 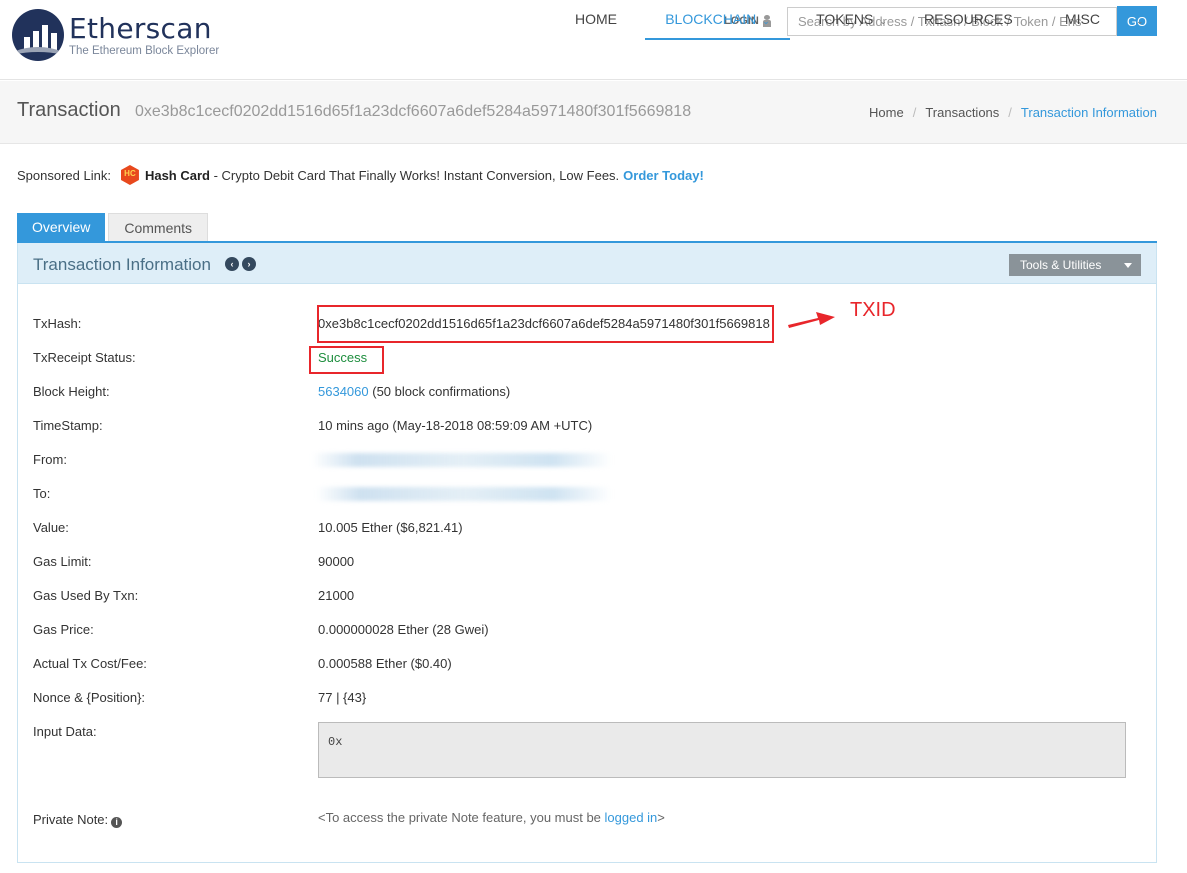 I want to click on to-address-redacted, so click(x=464, y=494).